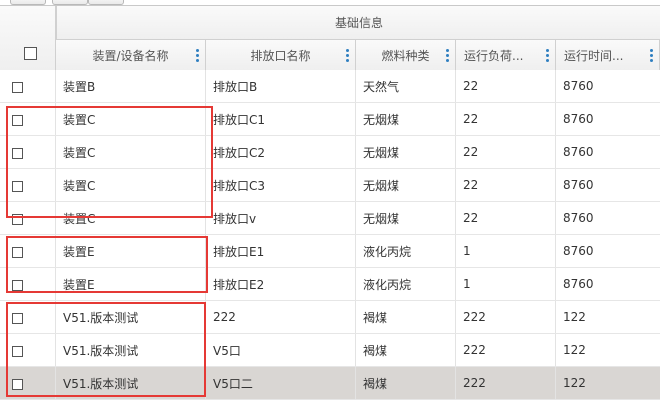 The height and width of the screenshot is (402, 660). I want to click on table-row: 装置E 排放口E1 液化丙烷 1 8760, so click(330, 251).